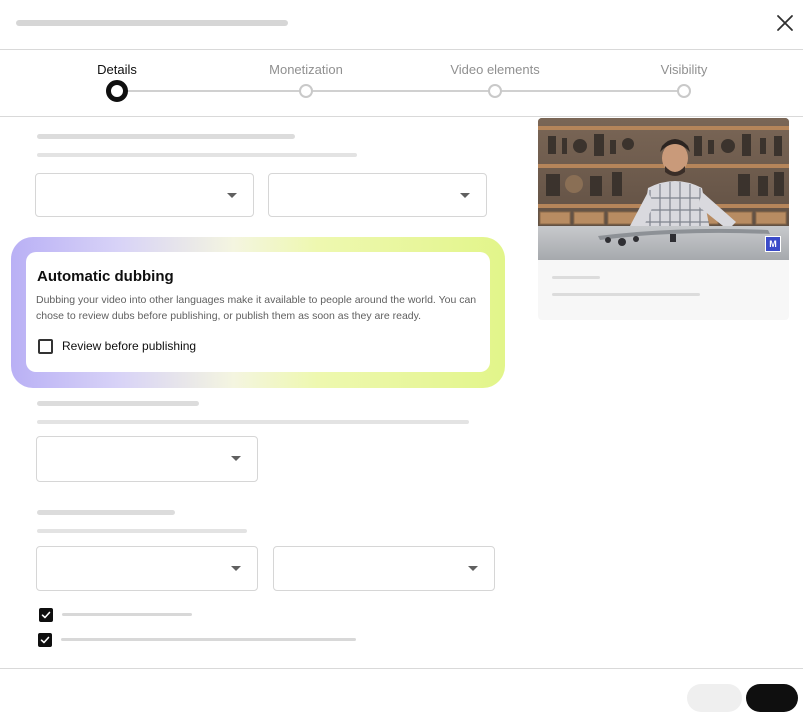  I want to click on close-icon, so click(785, 23).